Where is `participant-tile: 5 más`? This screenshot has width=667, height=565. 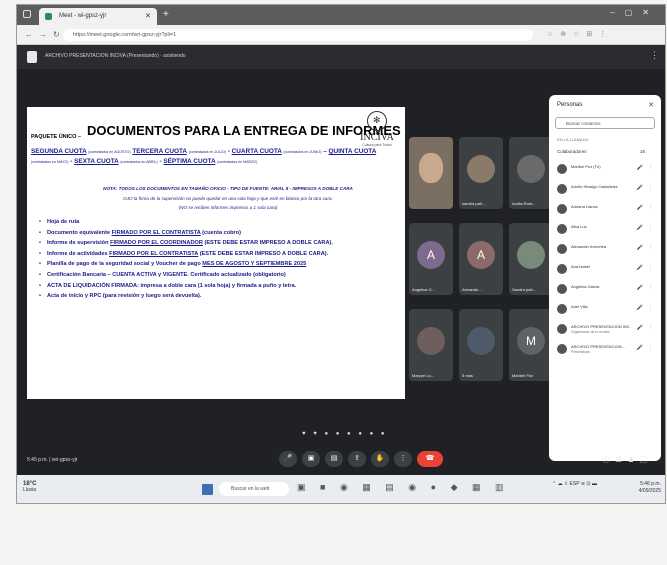 participant-tile: 5 más is located at coordinates (481, 345).